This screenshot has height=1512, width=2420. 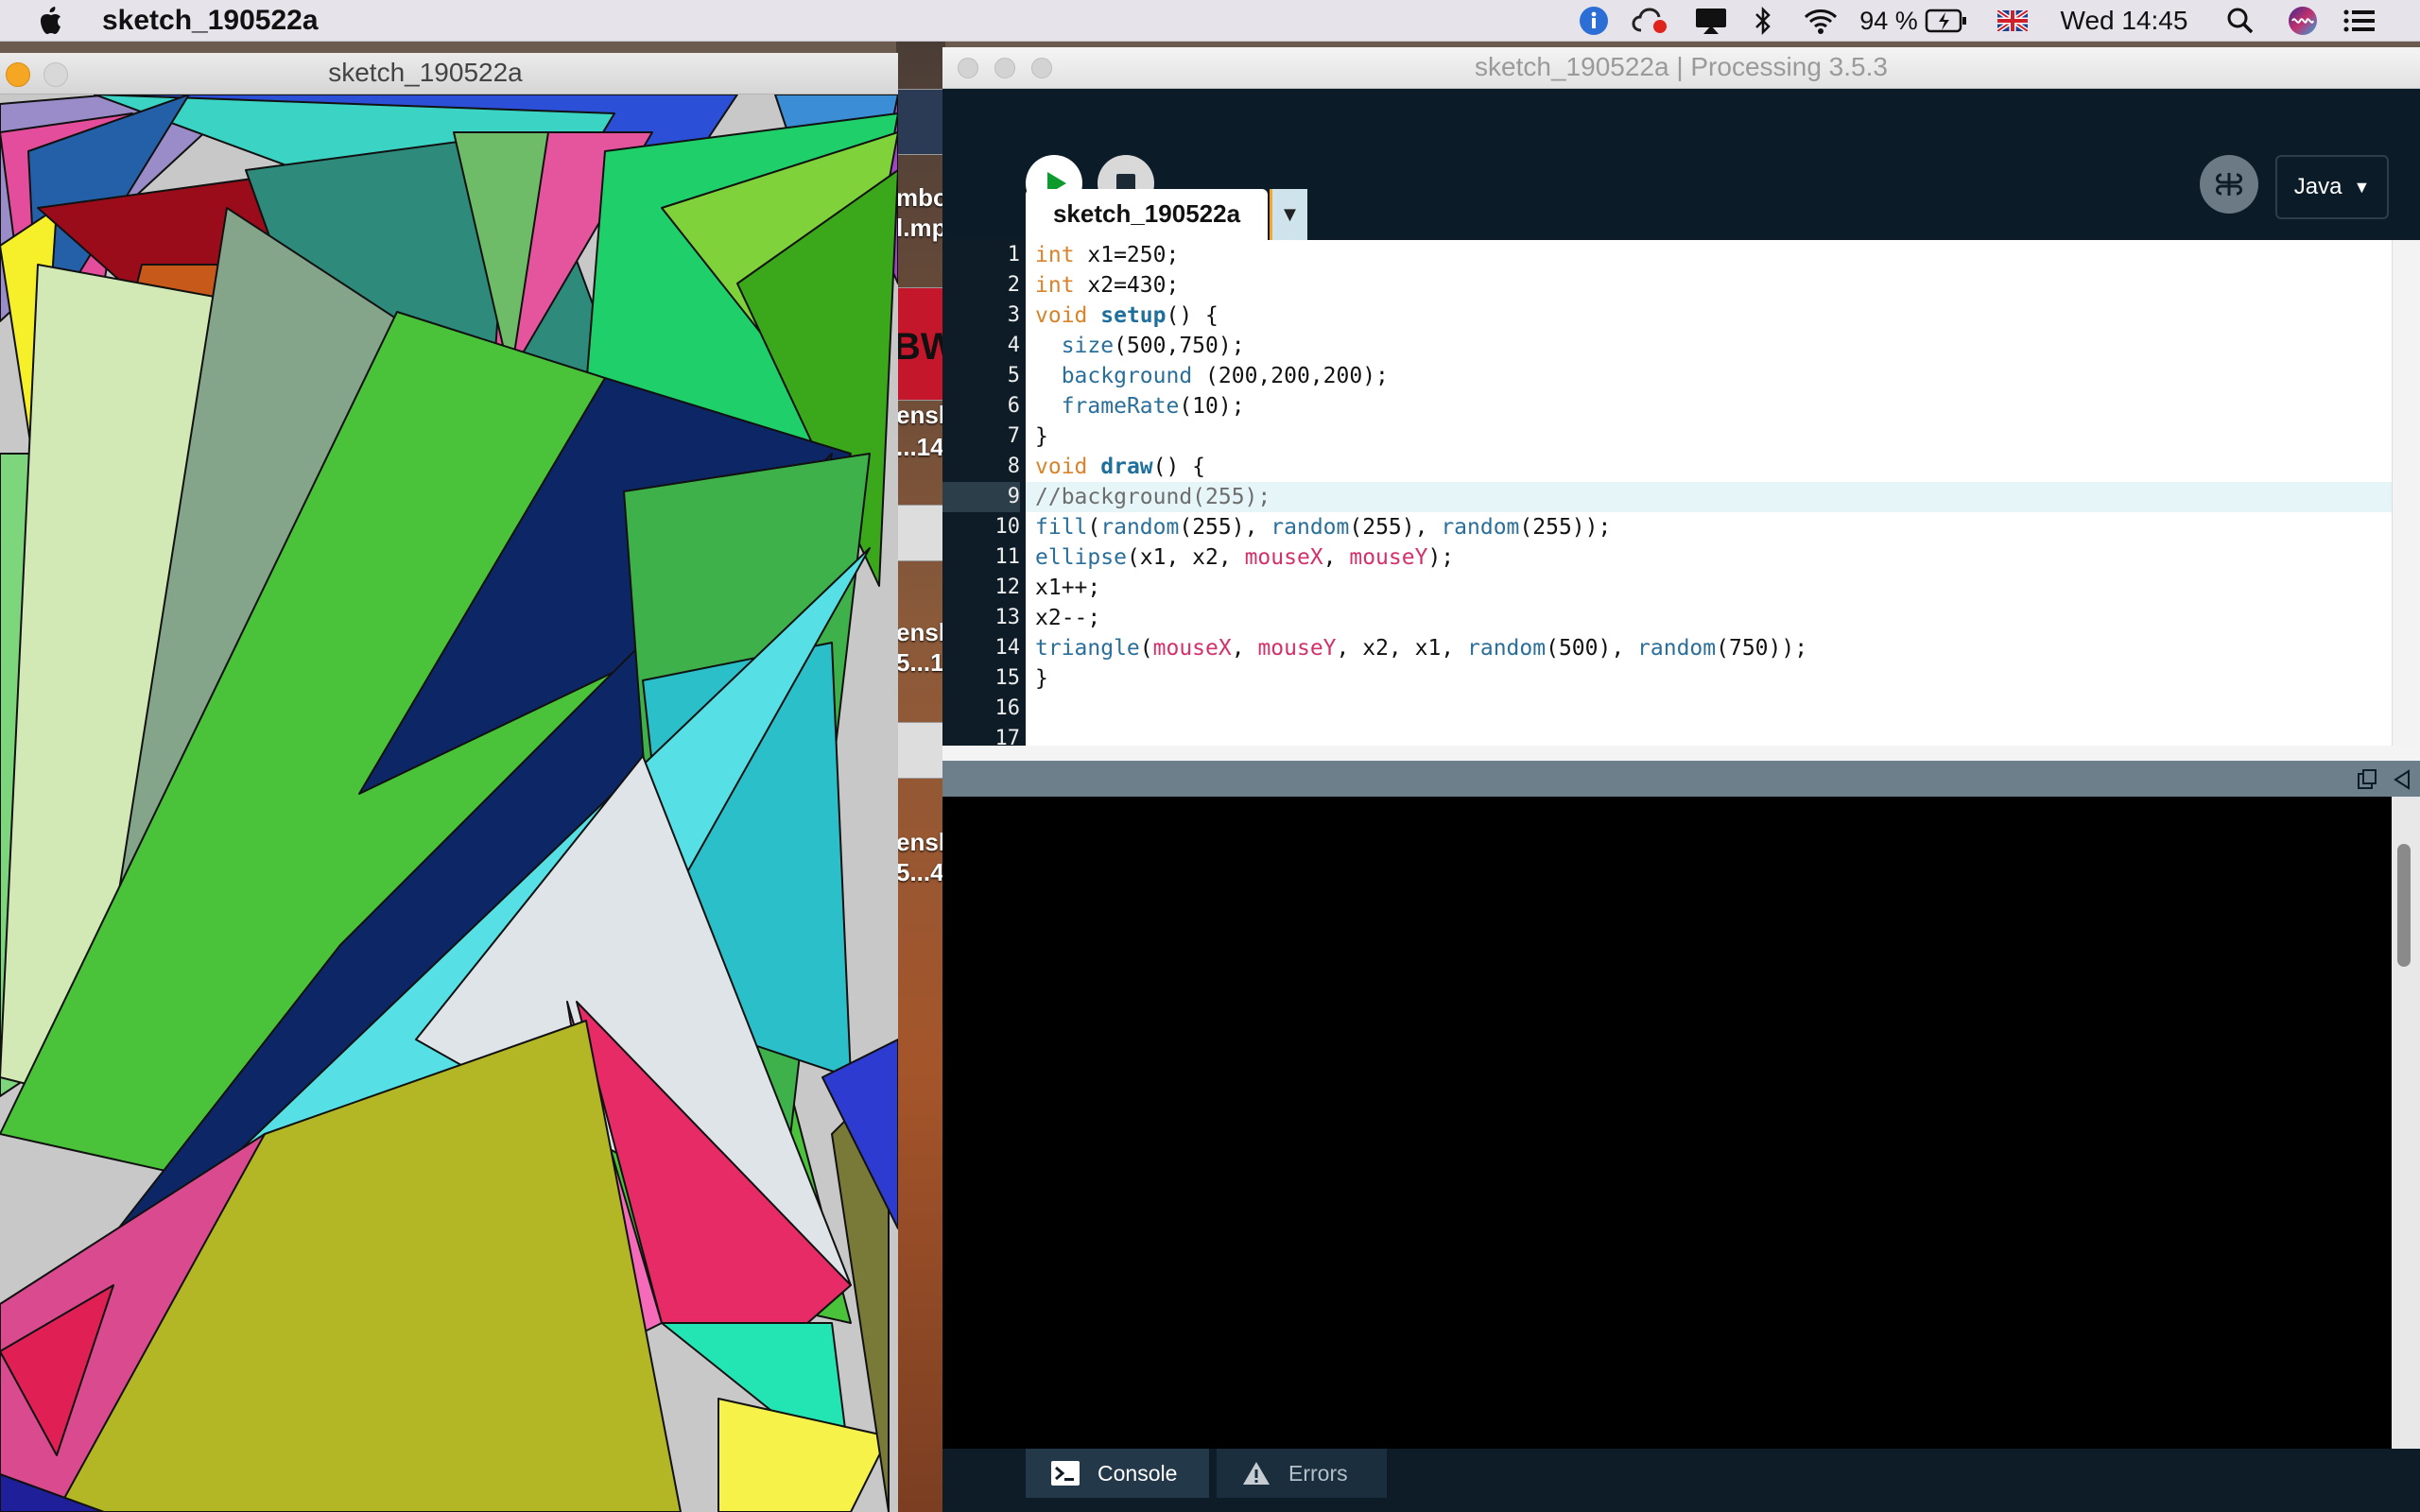 I want to click on code-token: (255));, so click(x=1566, y=527).